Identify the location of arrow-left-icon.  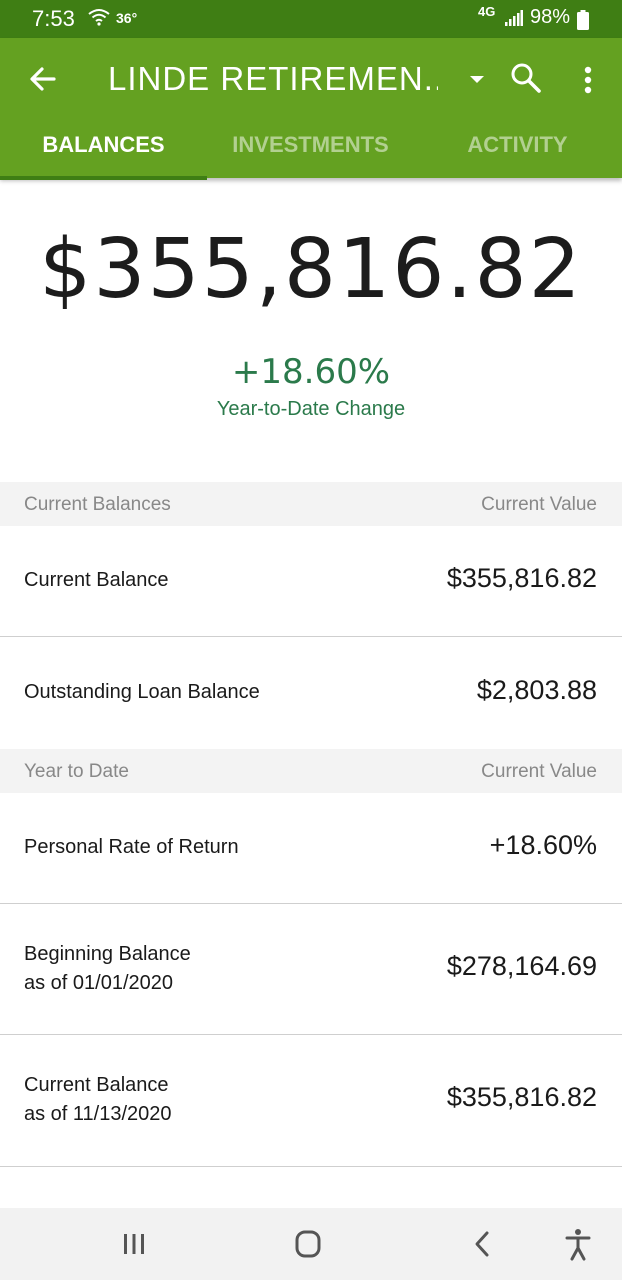
(43, 79).